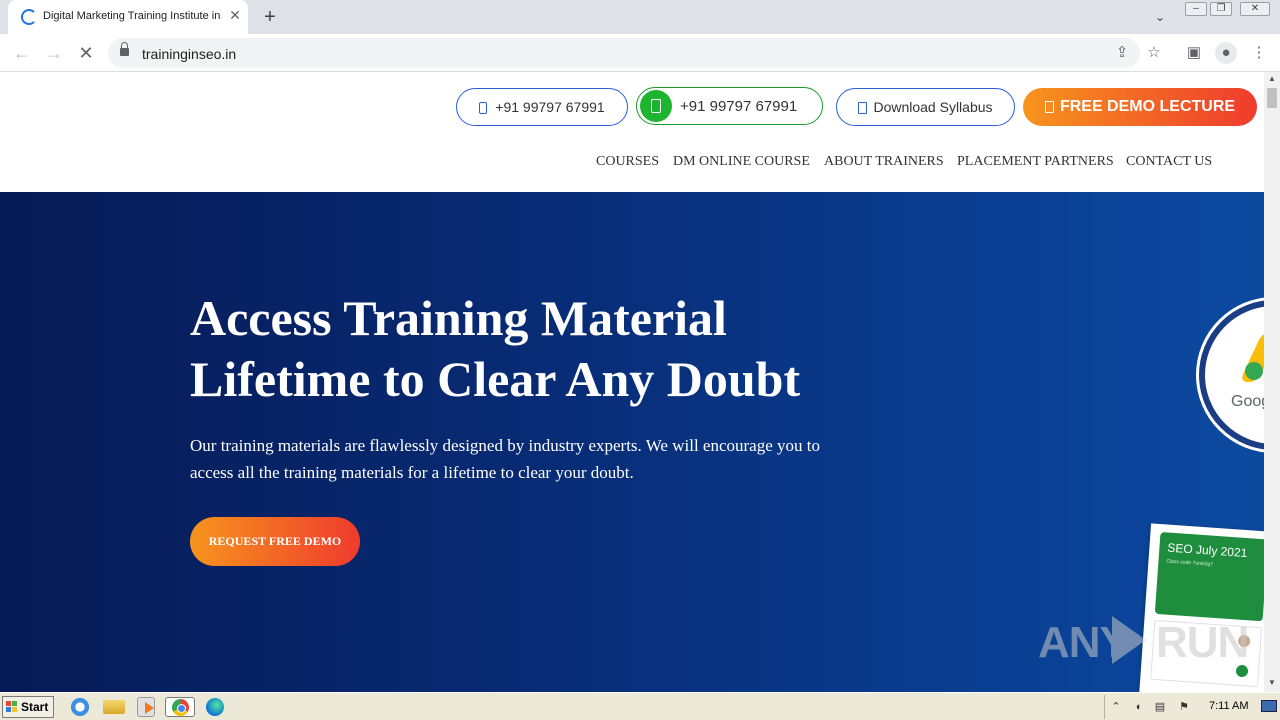 Image resolution: width=1280 pixels, height=720 pixels. Describe the element at coordinates (458, 318) in the screenshot. I see `hero-title-line-1: Access Training Material` at that location.